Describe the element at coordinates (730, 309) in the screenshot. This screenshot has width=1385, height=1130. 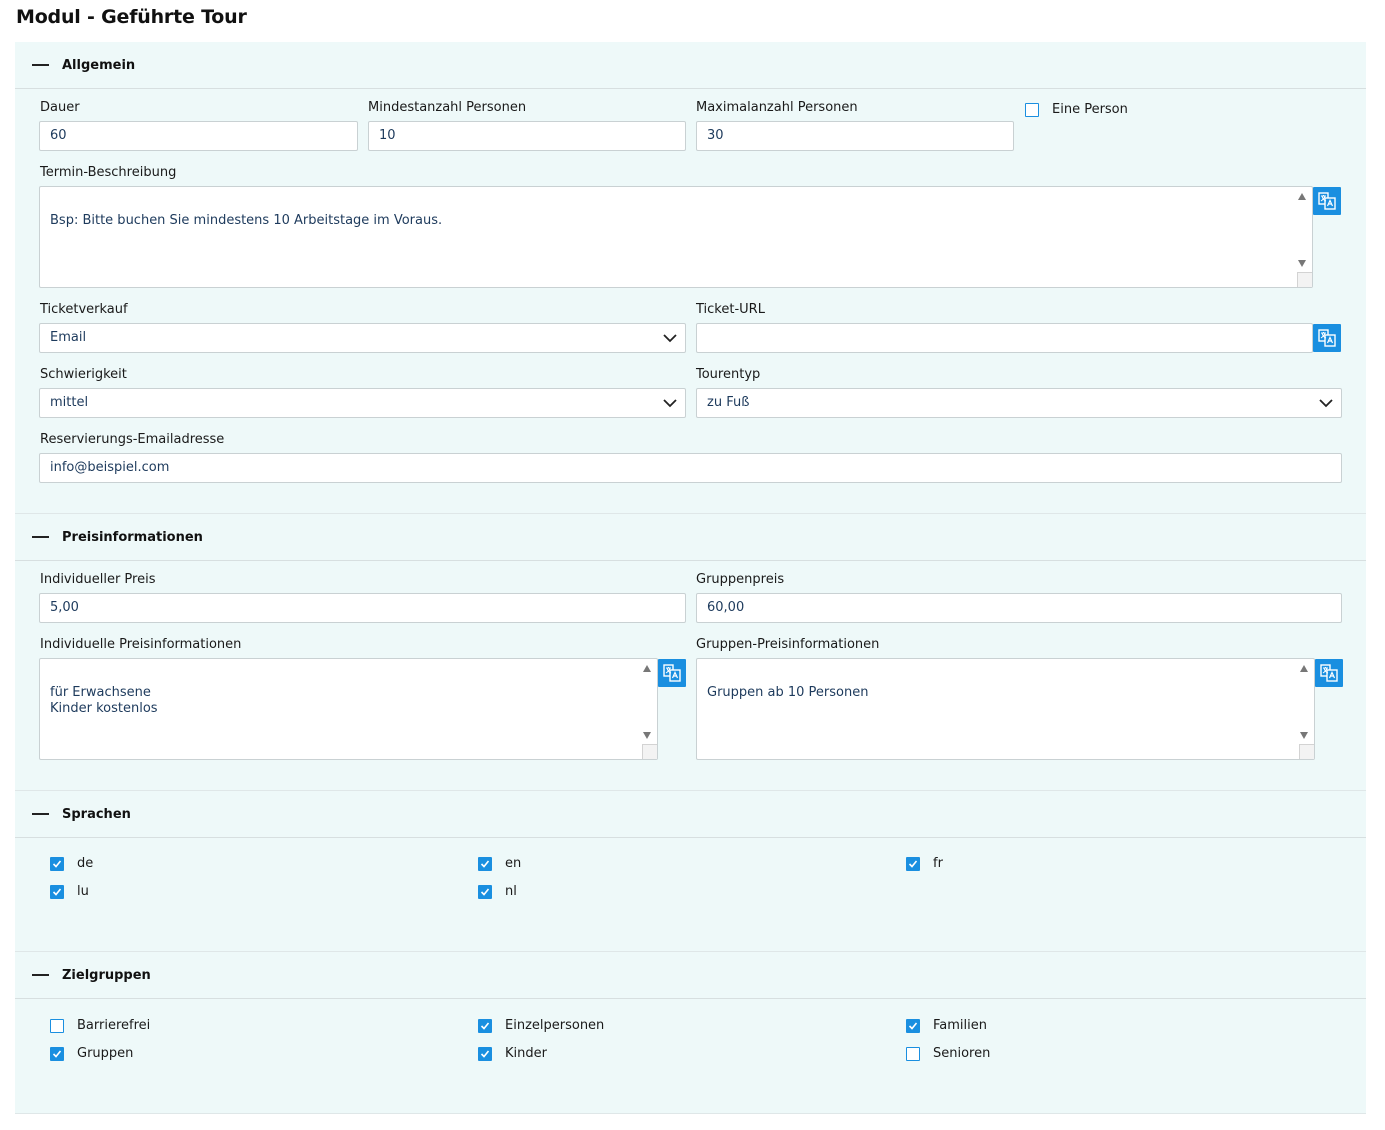
I see `ticket-url-label: Ticket-URL` at that location.